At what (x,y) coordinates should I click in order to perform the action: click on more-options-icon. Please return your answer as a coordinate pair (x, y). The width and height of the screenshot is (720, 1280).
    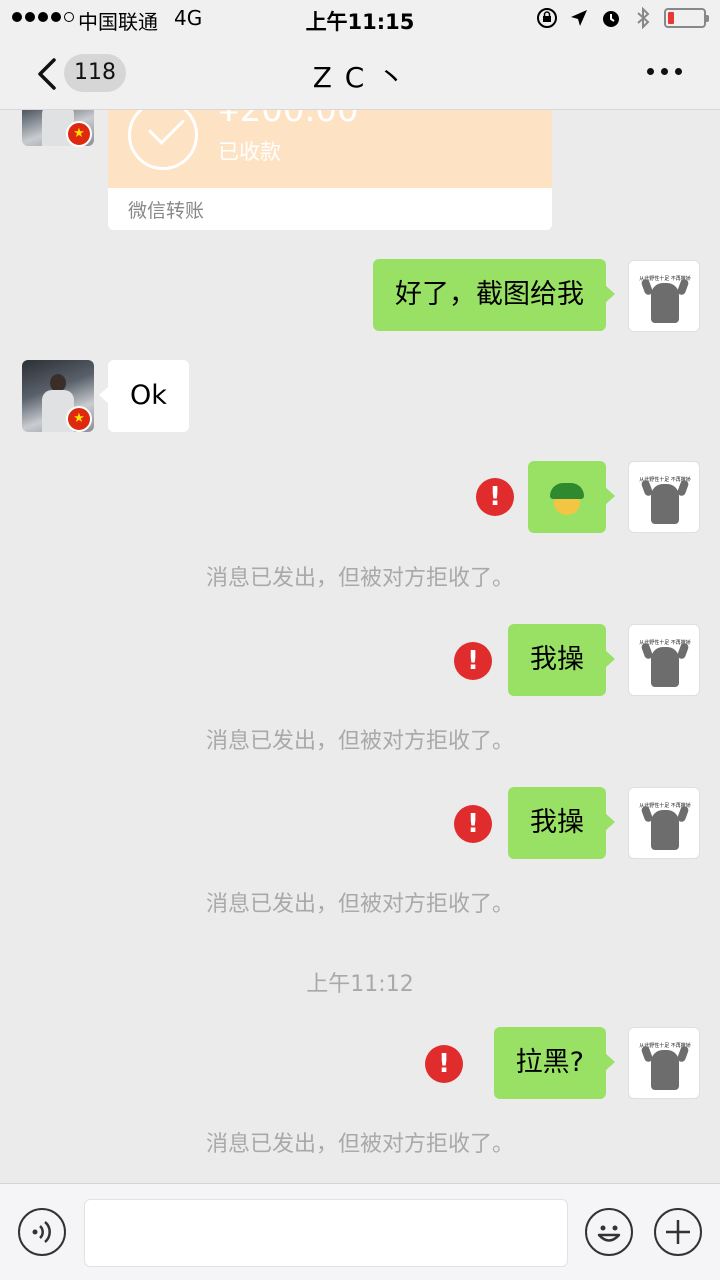
    Looking at the image, I should click on (664, 71).